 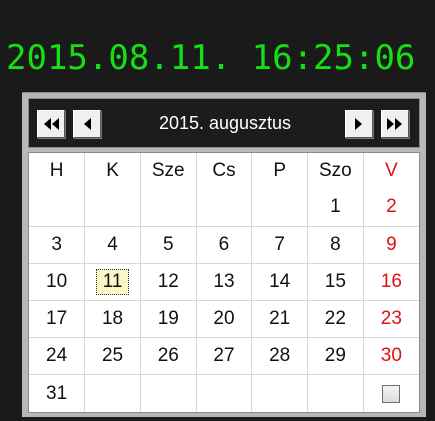 What do you see at coordinates (391, 208) in the screenshot?
I see `day-cell: 2` at bounding box center [391, 208].